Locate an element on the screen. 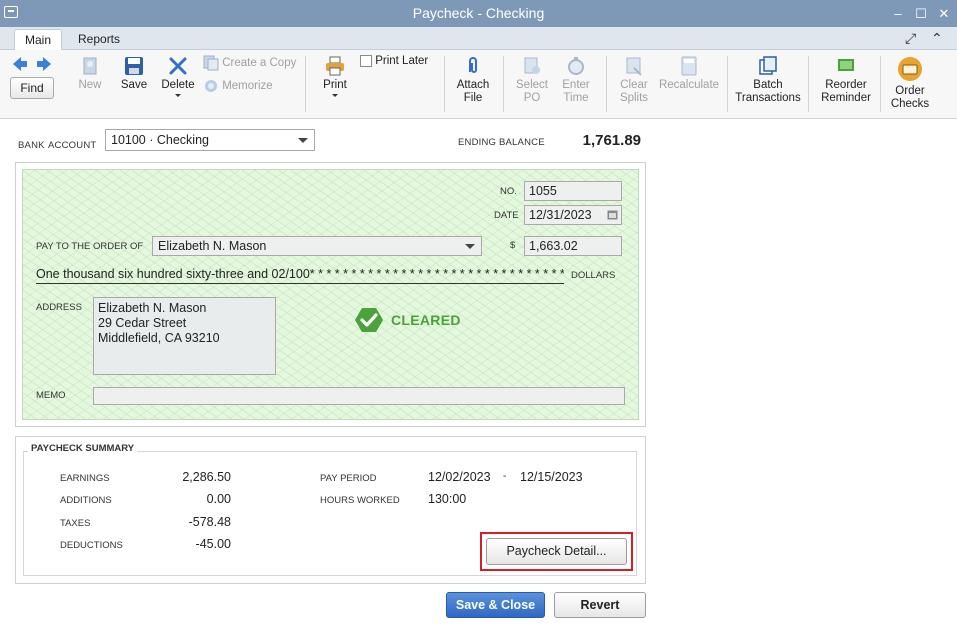 This screenshot has width=957, height=637. clear-splits-label-1: Clear is located at coordinates (634, 85).